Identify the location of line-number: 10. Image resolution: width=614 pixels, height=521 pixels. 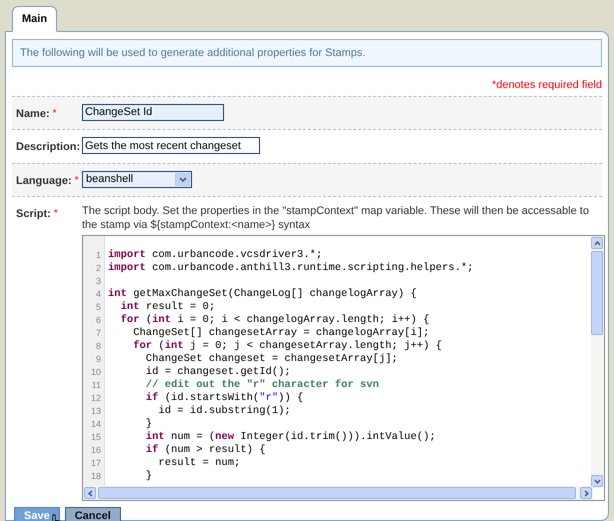
(96, 372).